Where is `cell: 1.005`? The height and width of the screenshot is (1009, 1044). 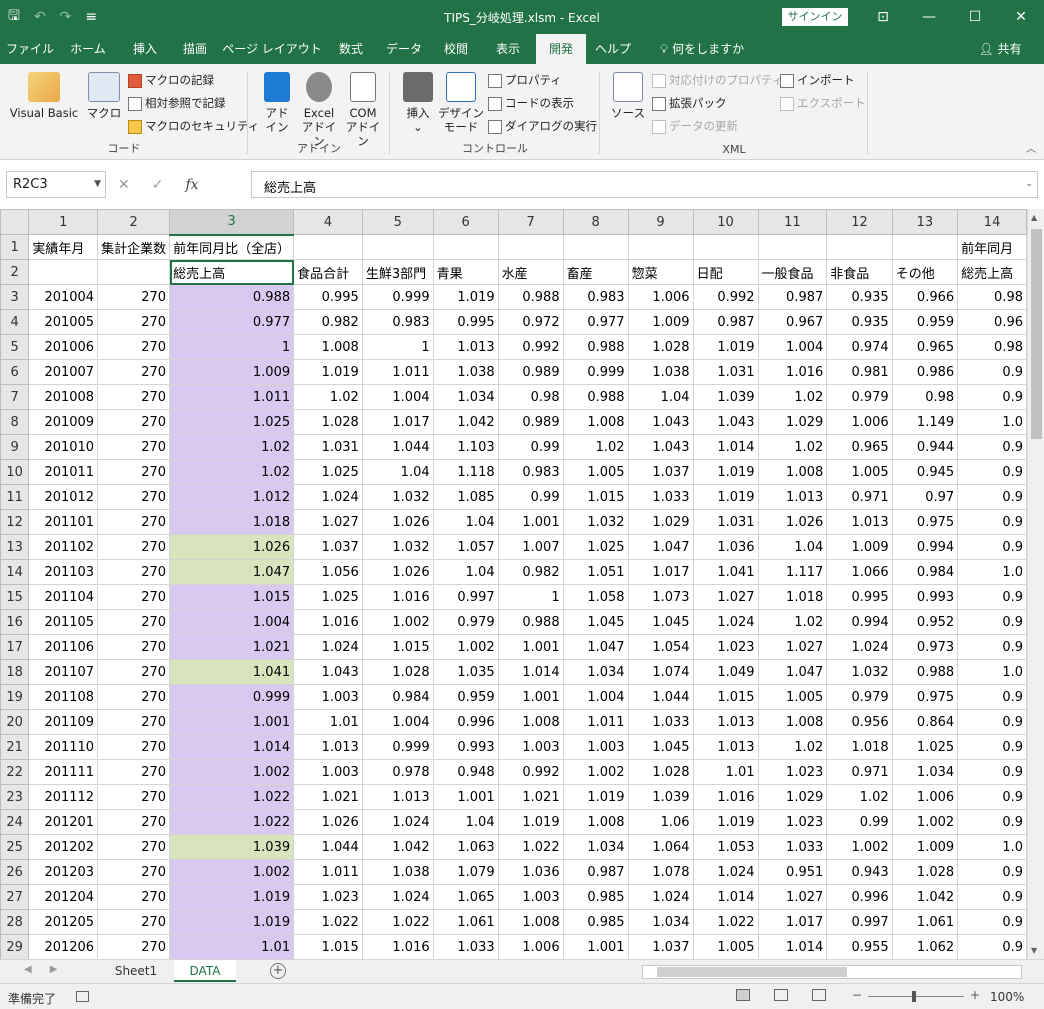
cell: 1.005 is located at coordinates (725, 946).